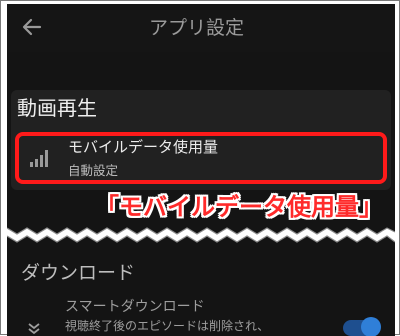 Image resolution: width=400 pixels, height=336 pixels. I want to click on smart-download-row: スマートダウンロード 視聴終了後のエピソードは削除され、, so click(201, 313).